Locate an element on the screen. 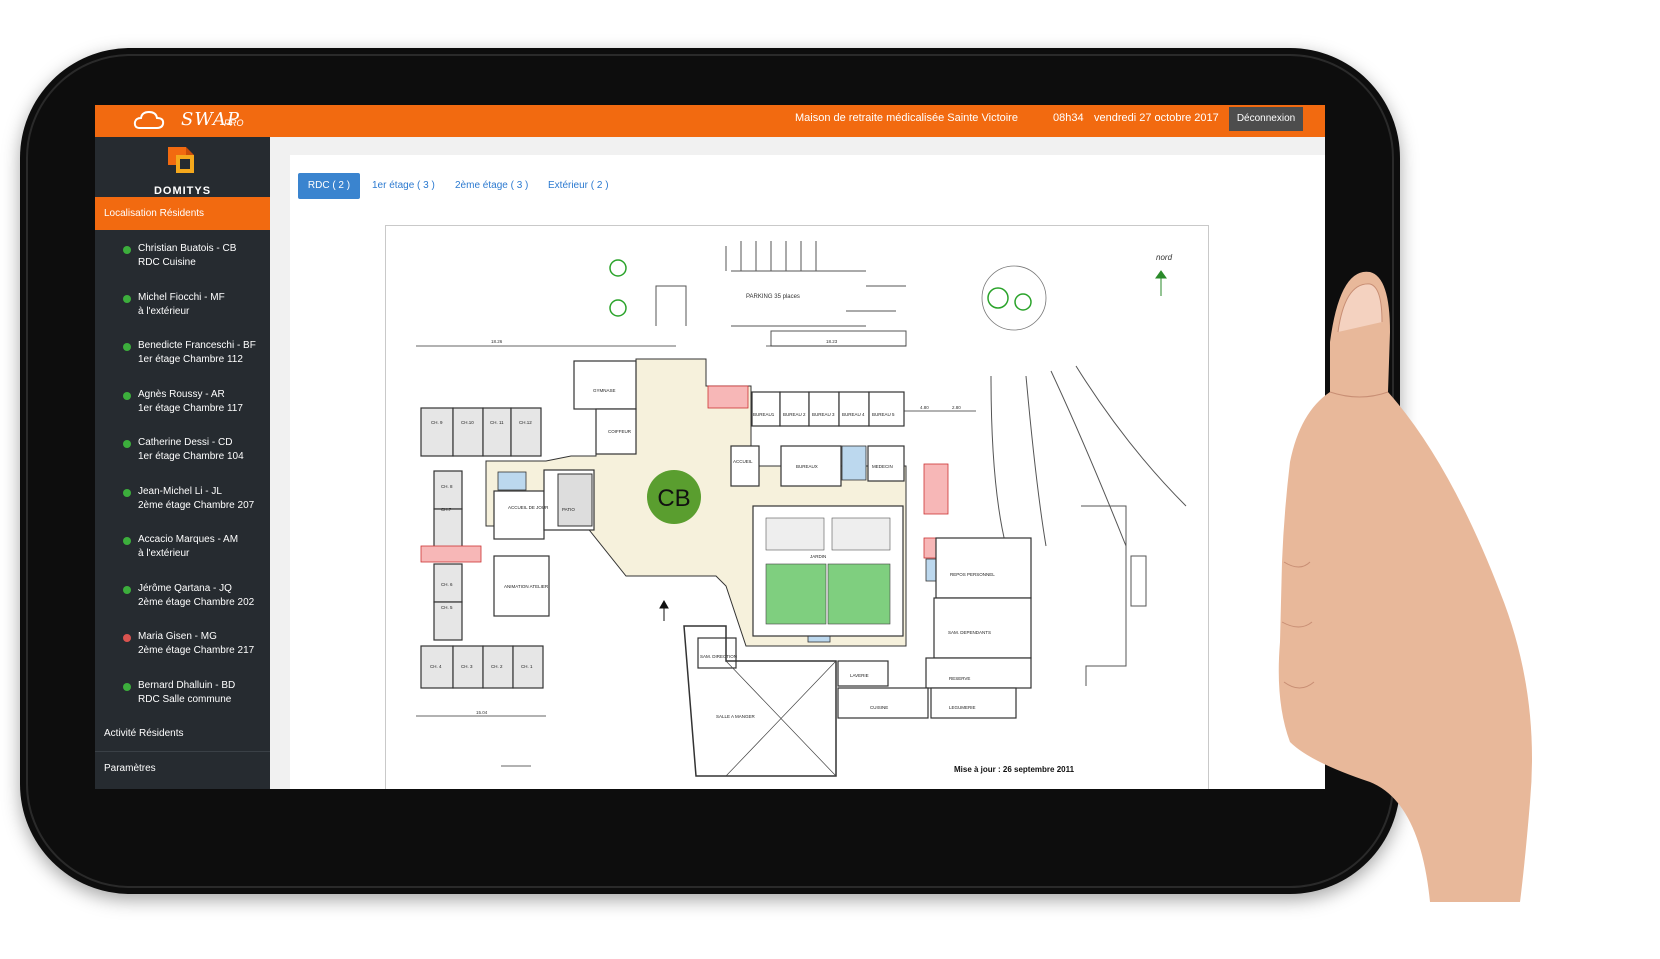 This screenshot has width=1660, height=959. patio-area is located at coordinates (575, 500).